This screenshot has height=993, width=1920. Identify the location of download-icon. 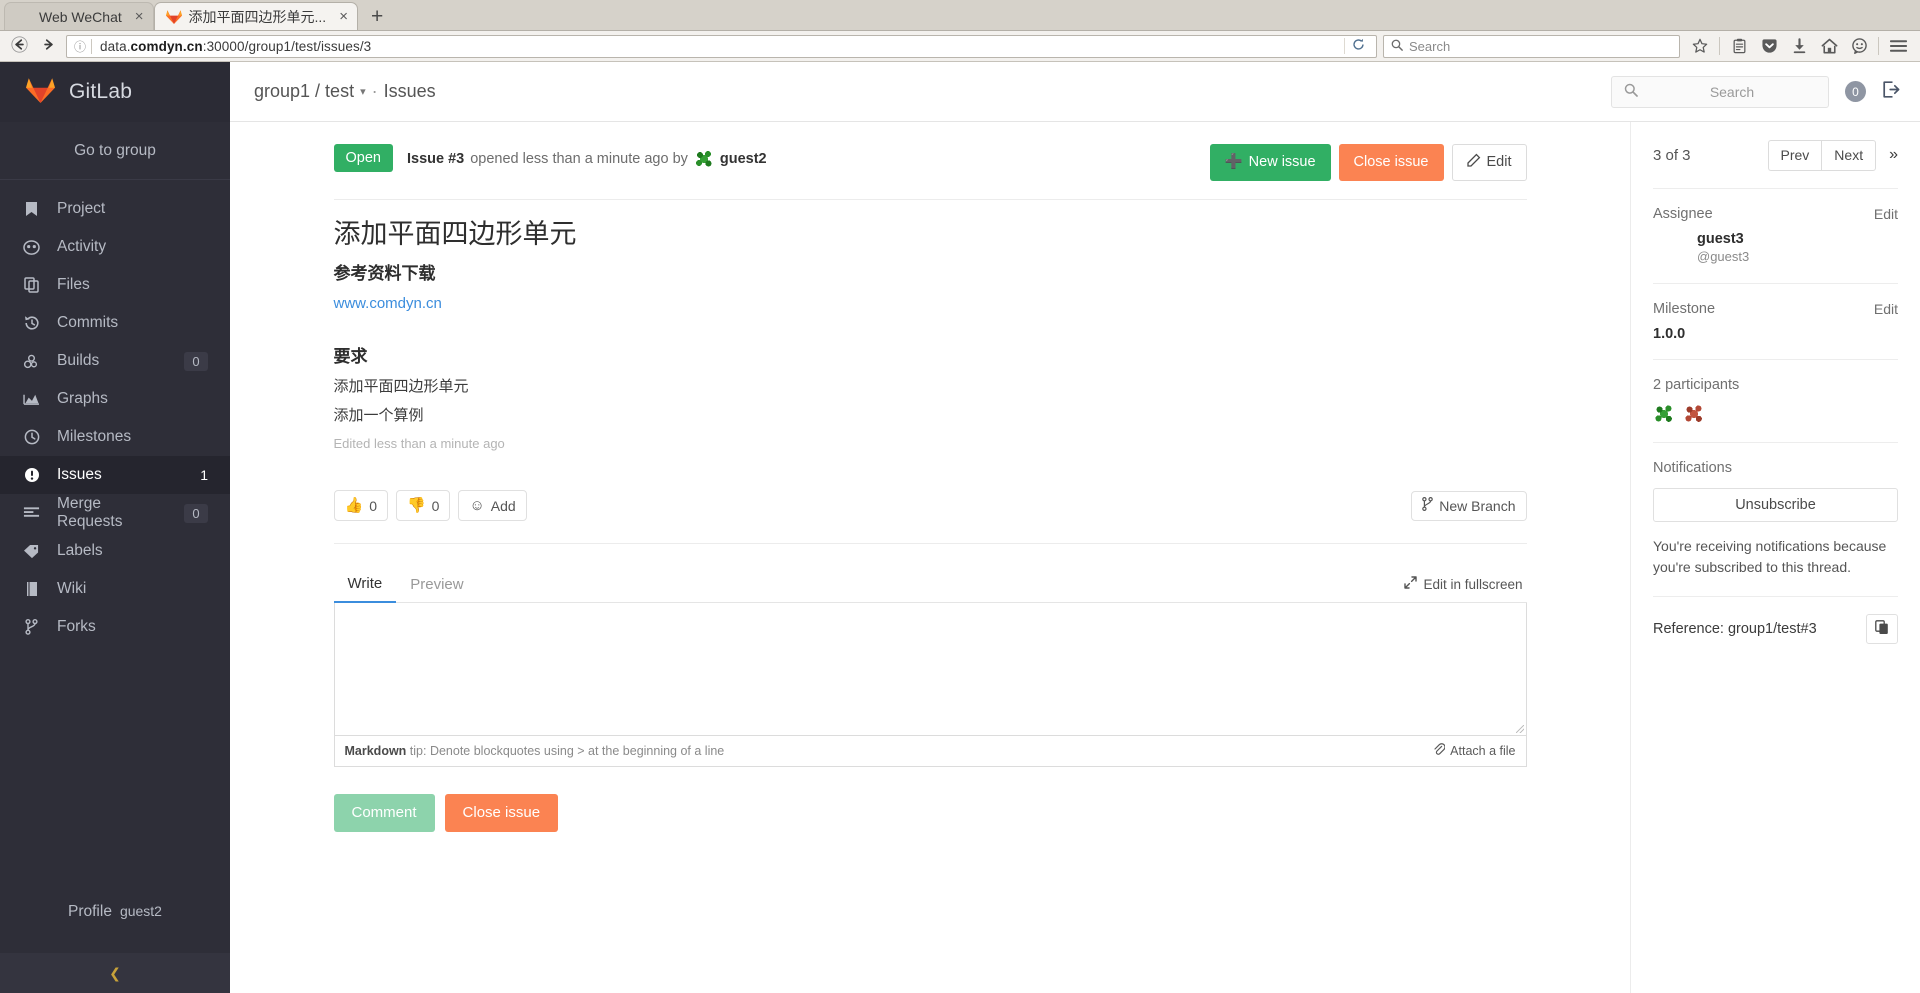
(1799, 46).